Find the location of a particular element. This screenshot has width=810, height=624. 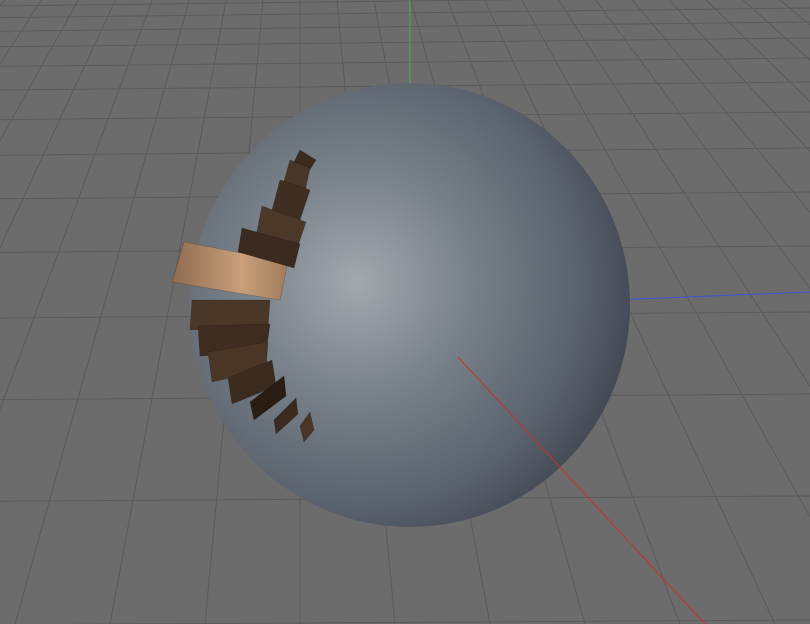

z-axis-line is located at coordinates (710, 296).